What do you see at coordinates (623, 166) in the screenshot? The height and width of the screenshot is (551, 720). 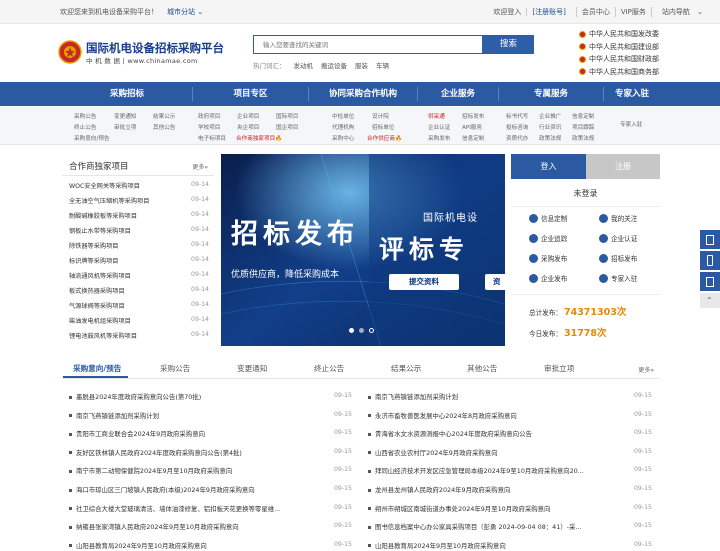 I see `tab-register: 注册` at bounding box center [623, 166].